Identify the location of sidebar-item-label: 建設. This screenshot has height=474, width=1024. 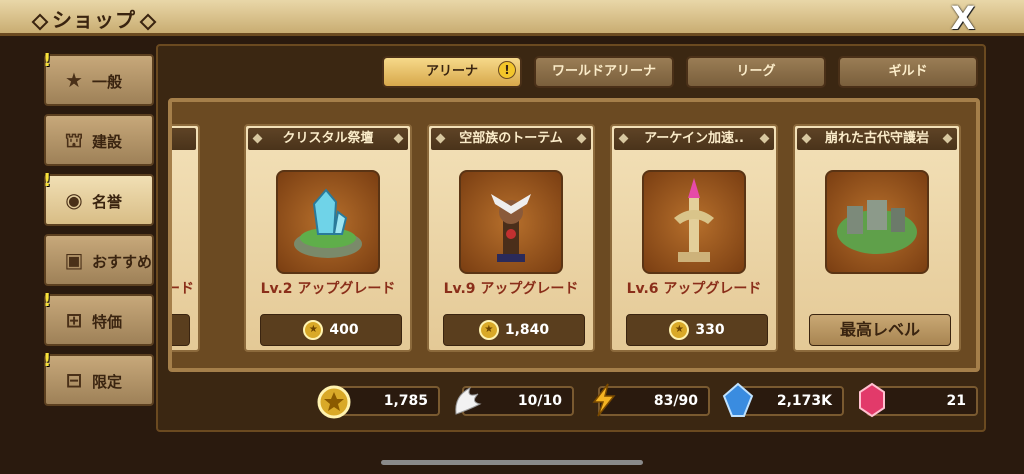
(107, 142).